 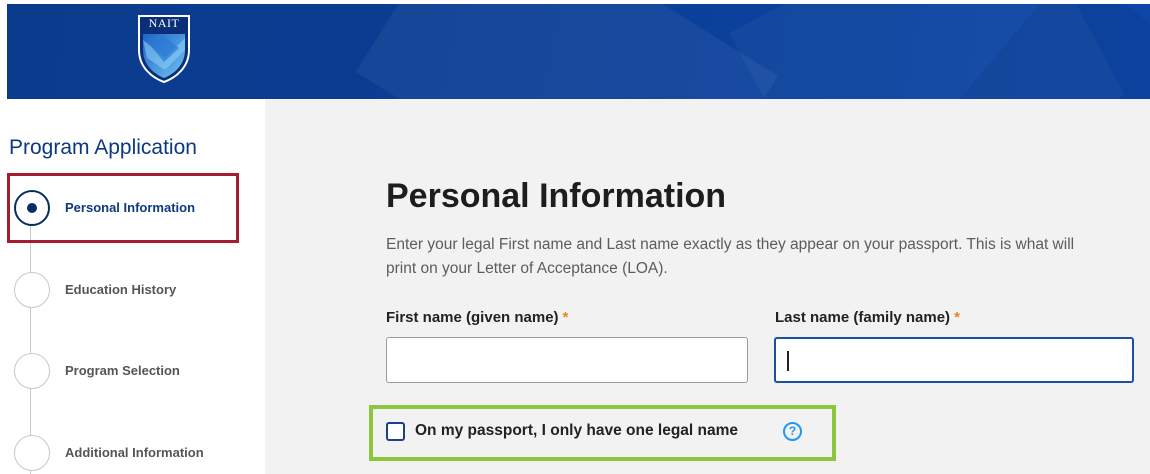 What do you see at coordinates (556, 196) in the screenshot?
I see `page-title: Personal Information` at bounding box center [556, 196].